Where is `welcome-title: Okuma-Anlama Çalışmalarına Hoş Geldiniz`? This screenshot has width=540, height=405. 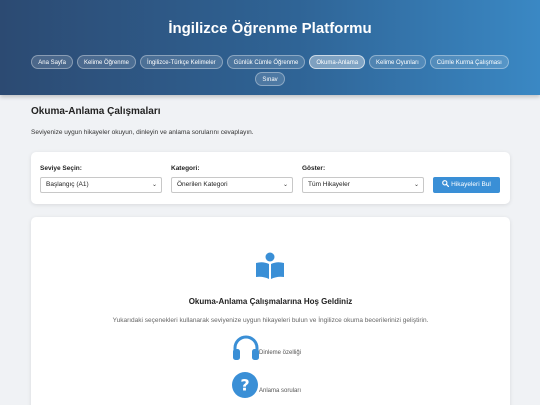
welcome-title: Okuma-Anlama Çalışmalarına Hoş Geldiniz is located at coordinates (270, 301).